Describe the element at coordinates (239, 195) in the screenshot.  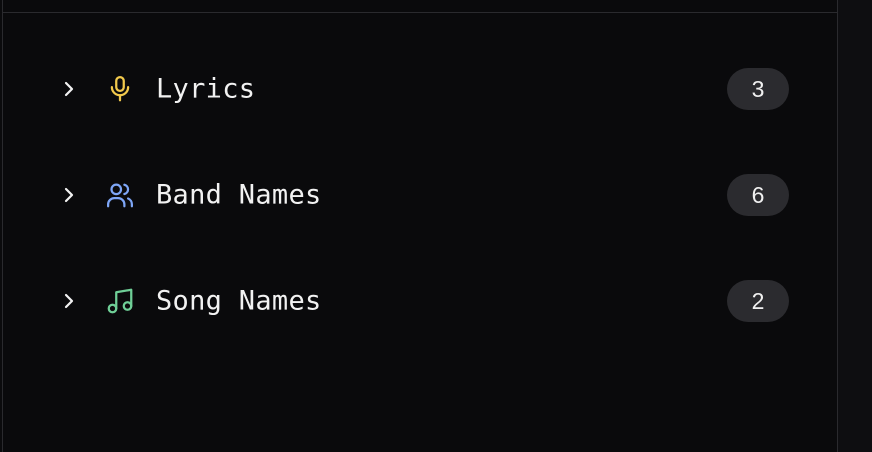
I see `category-label: Band Names` at that location.